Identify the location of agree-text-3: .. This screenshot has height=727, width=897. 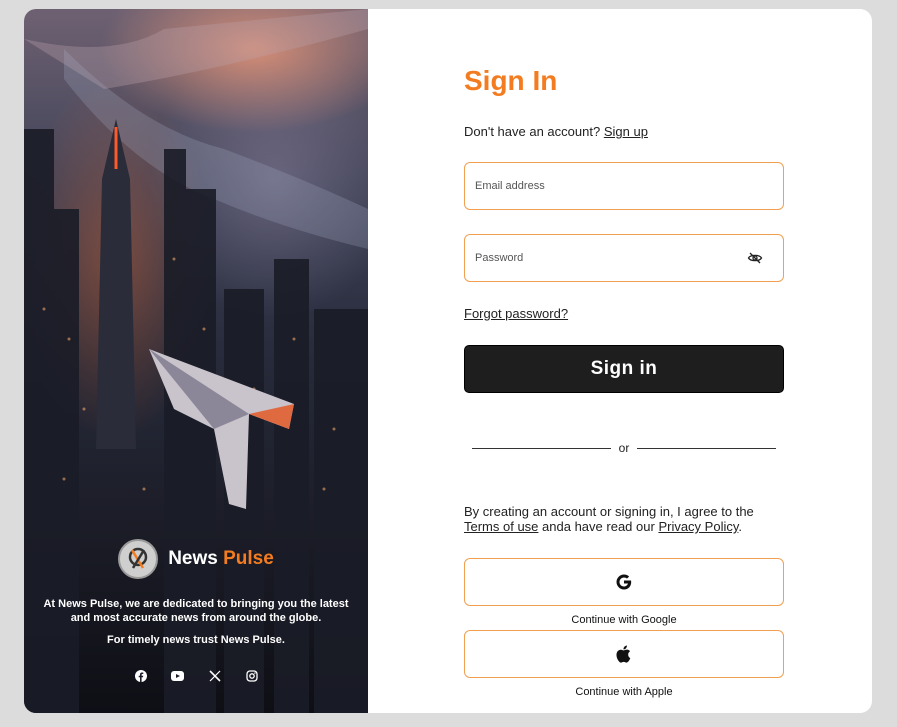
(740, 526).